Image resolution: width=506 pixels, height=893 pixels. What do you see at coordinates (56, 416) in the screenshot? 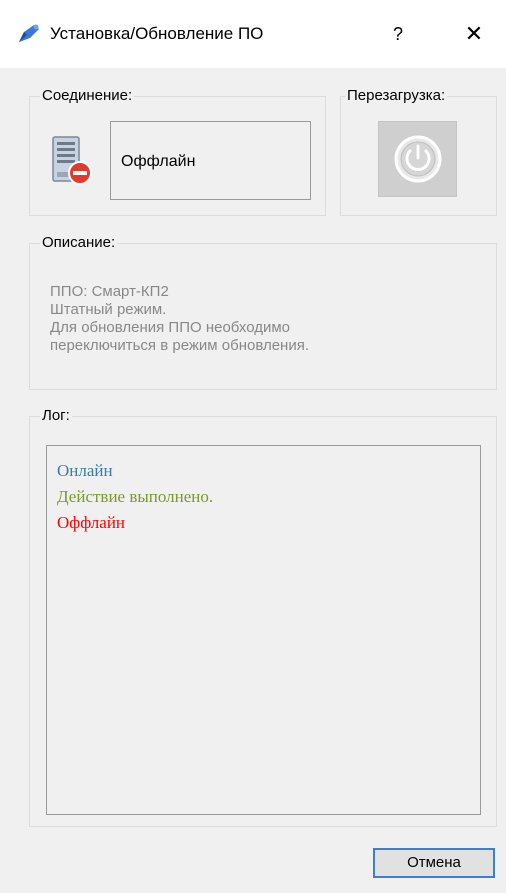
I see `log-legend: Лог:` at bounding box center [56, 416].